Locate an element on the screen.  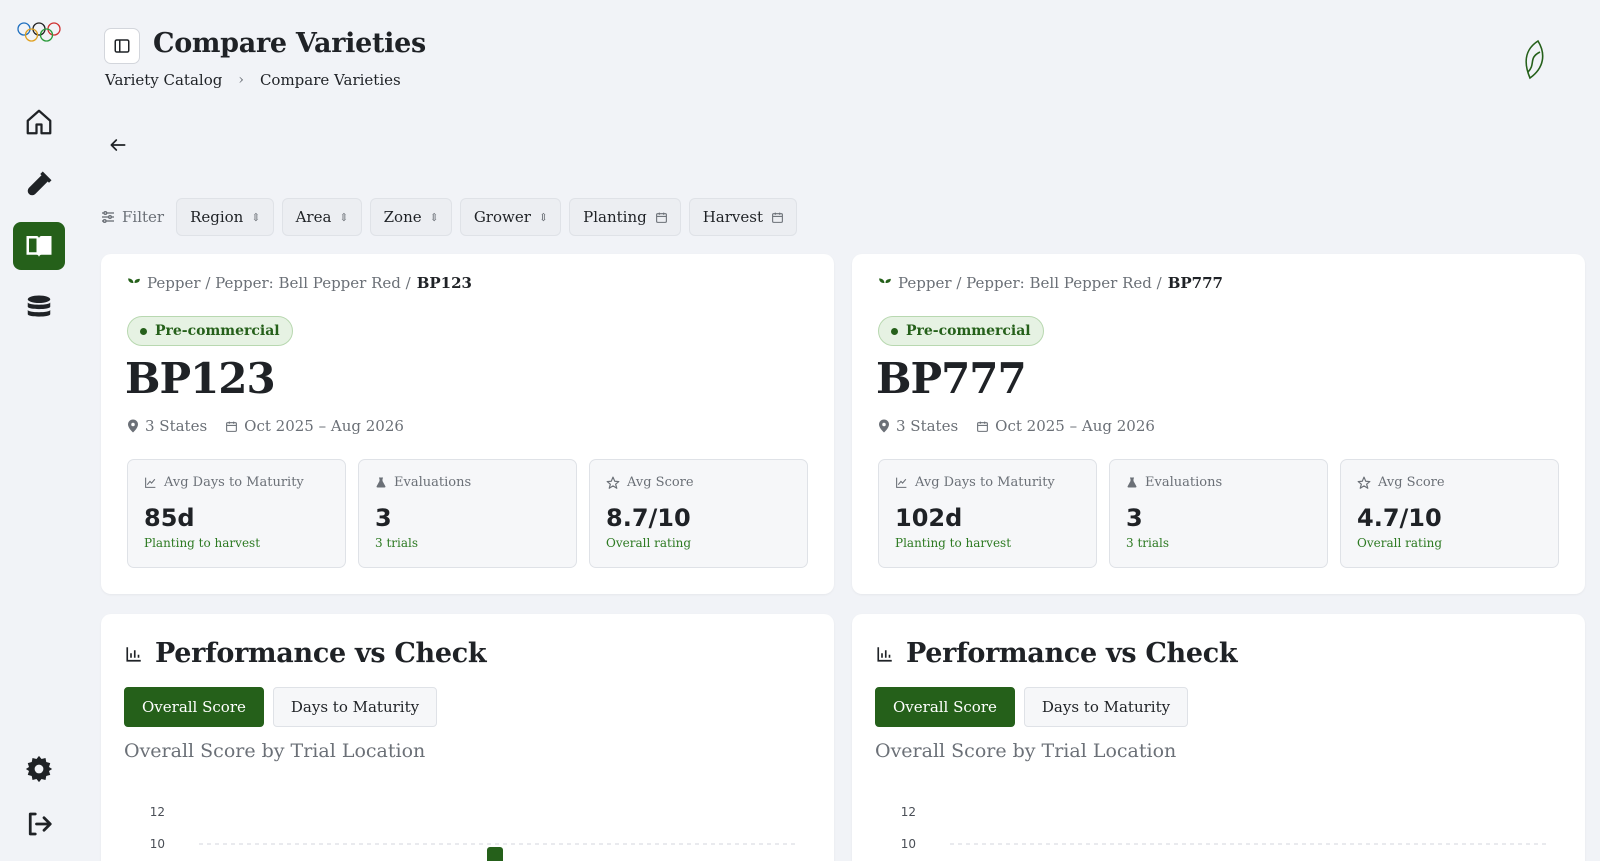
y-tick-label: 10 is located at coordinates (157, 844).